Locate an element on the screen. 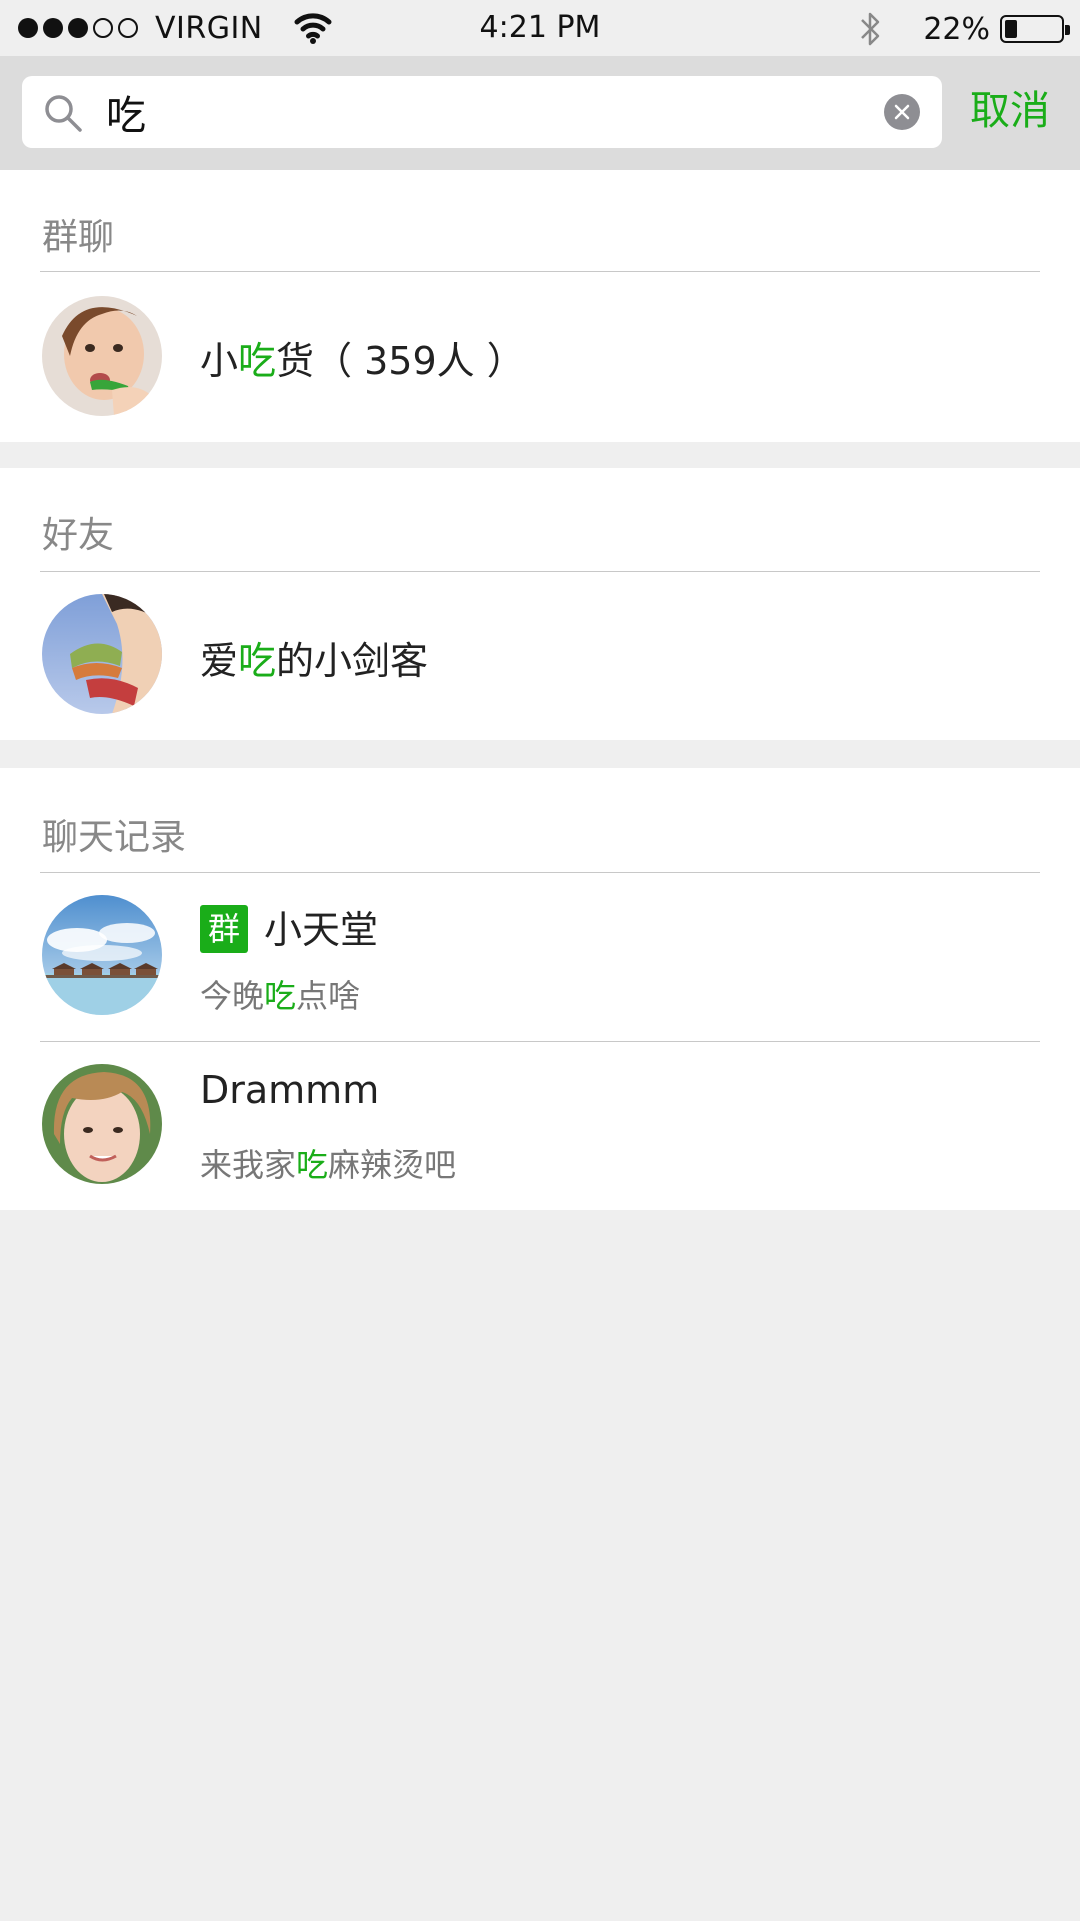 The height and width of the screenshot is (1921, 1080). search-input is located at coordinates (494, 112).